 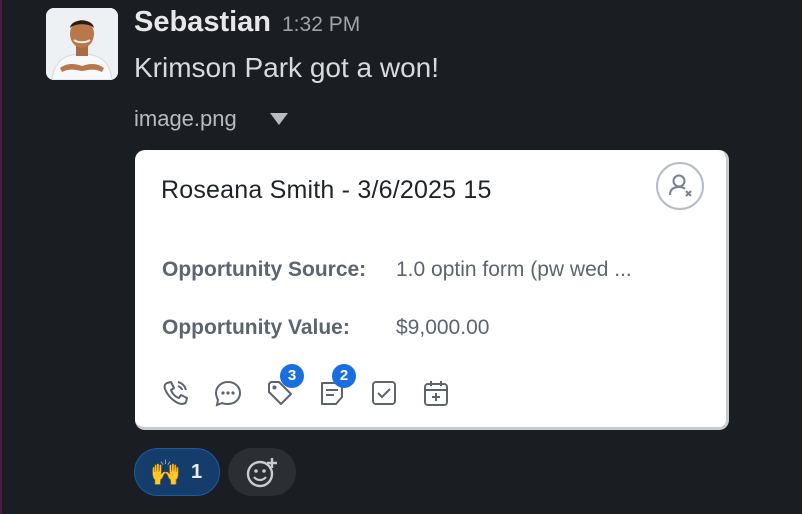 What do you see at coordinates (82, 44) in the screenshot?
I see `avatar` at bounding box center [82, 44].